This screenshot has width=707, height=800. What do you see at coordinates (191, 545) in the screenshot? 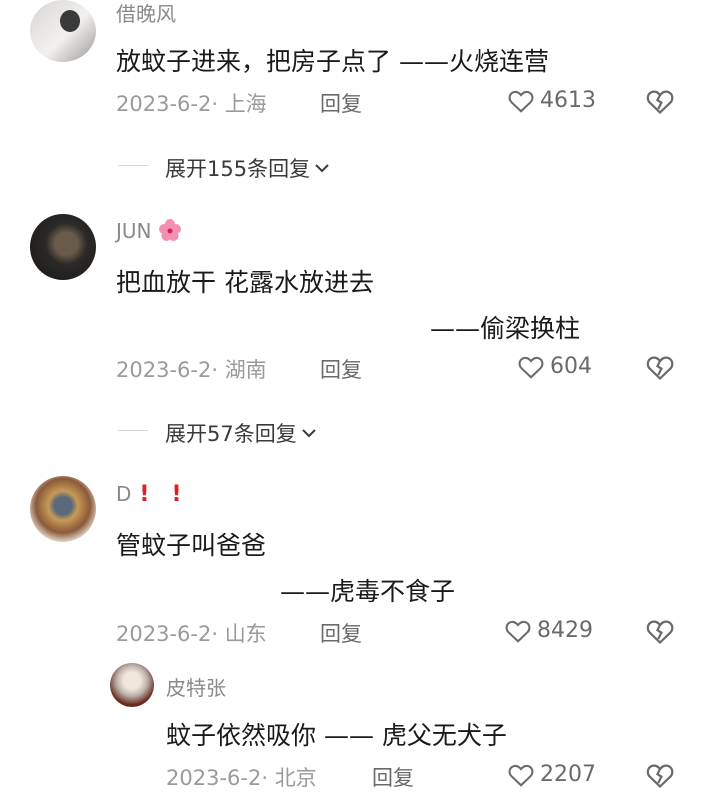
I see `comment-text: 管蚊子叫爸爸` at bounding box center [191, 545].